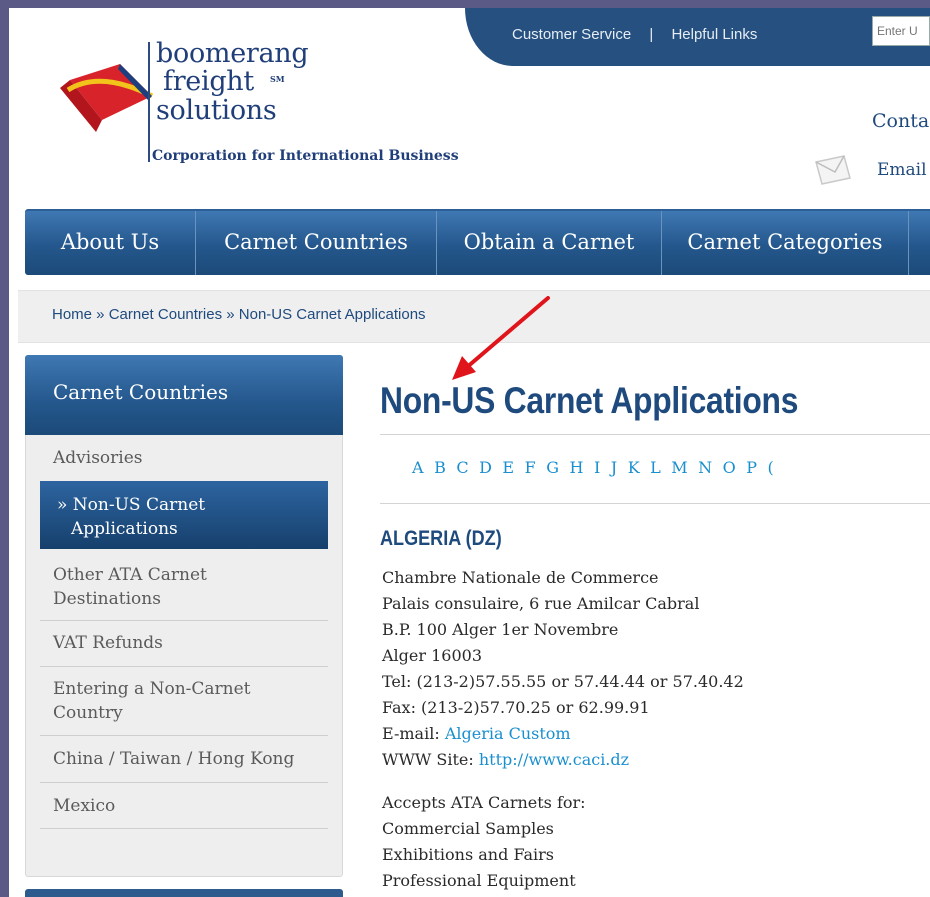  I want to click on sidebar-item-label-line2: Country, so click(88, 713).